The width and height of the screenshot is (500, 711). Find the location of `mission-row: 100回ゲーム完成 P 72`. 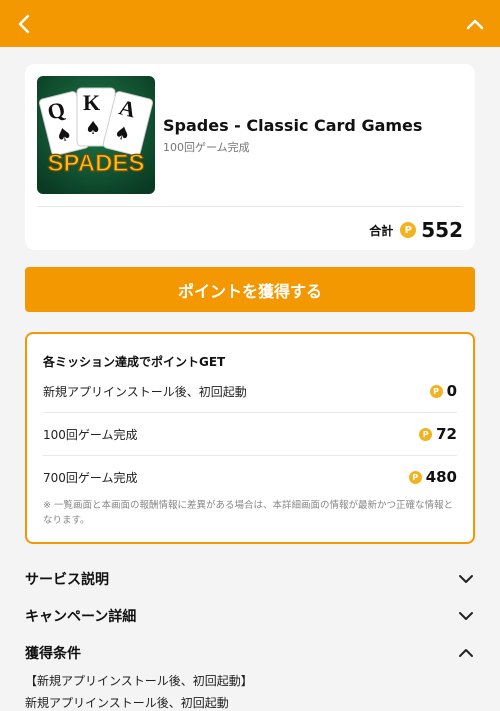

mission-row: 100回ゲーム完成 P 72 is located at coordinates (250, 434).